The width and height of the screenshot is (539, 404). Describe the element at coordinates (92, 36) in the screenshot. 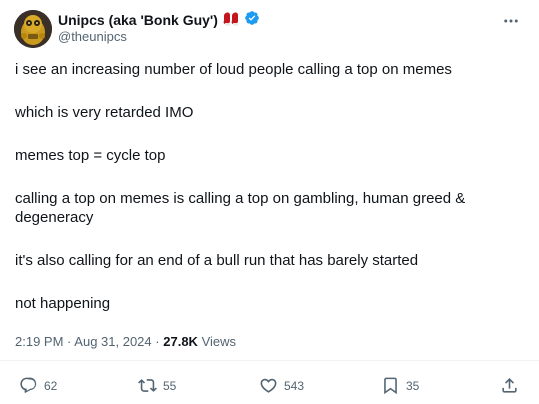

I see `author-handle: @theunipcs` at that location.